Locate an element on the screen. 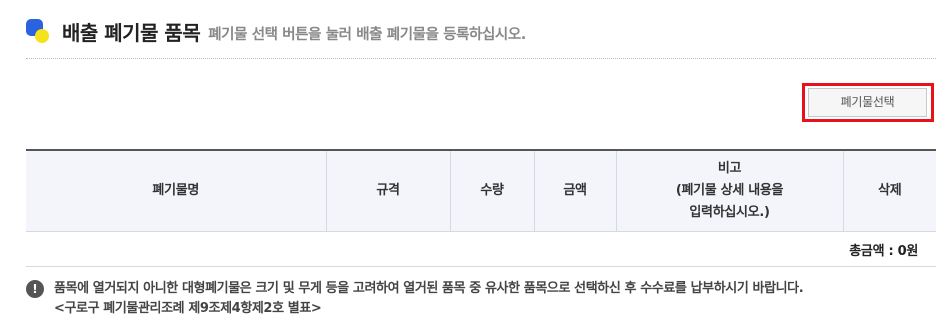 The width and height of the screenshot is (951, 336). column-header-name: 폐기물명 is located at coordinates (176, 190).